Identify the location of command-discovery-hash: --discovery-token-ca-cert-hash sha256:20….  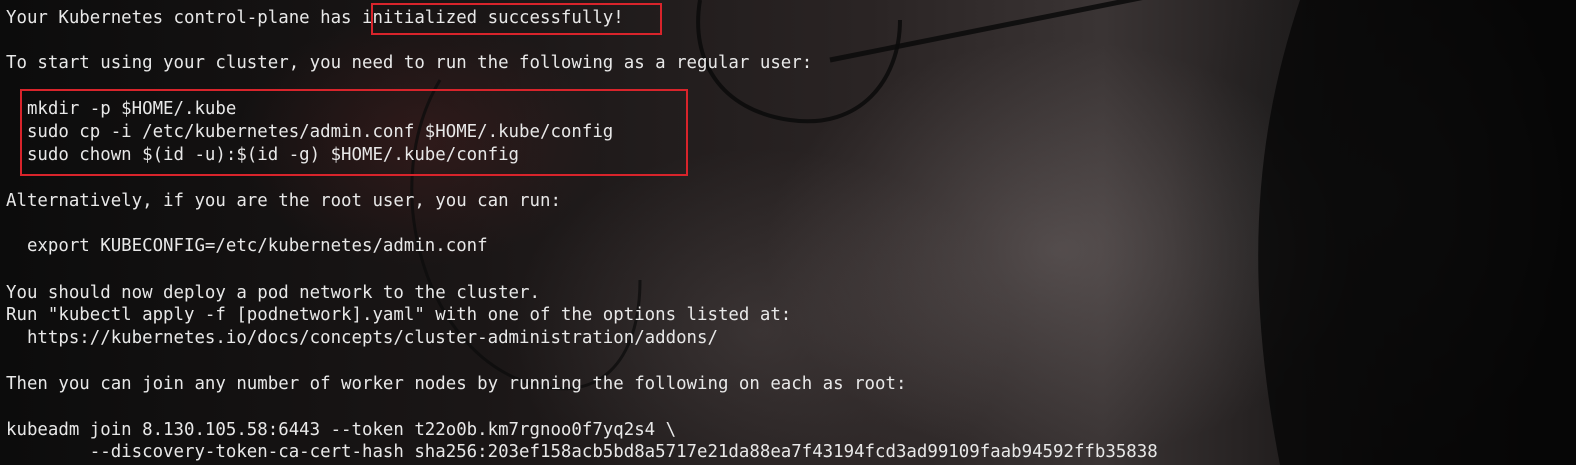
(582, 452).